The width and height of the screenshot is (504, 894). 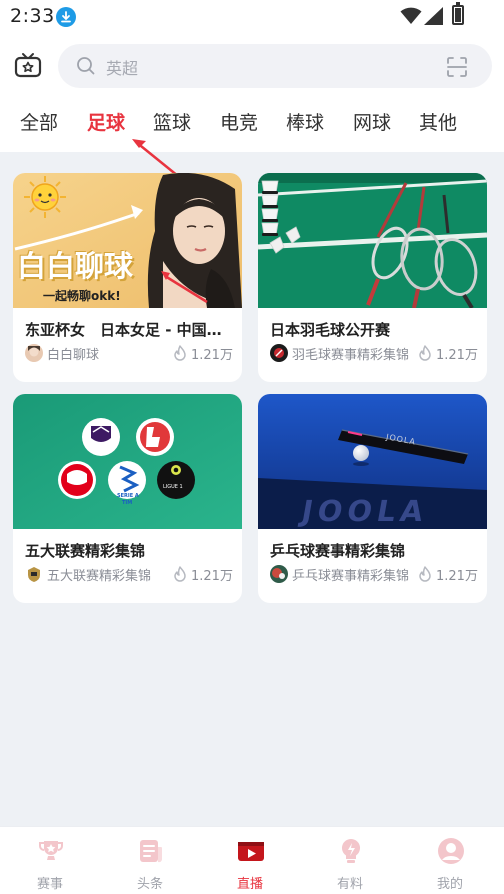 I want to click on card-author: 五大联赛精彩集锦, so click(x=99, y=576).